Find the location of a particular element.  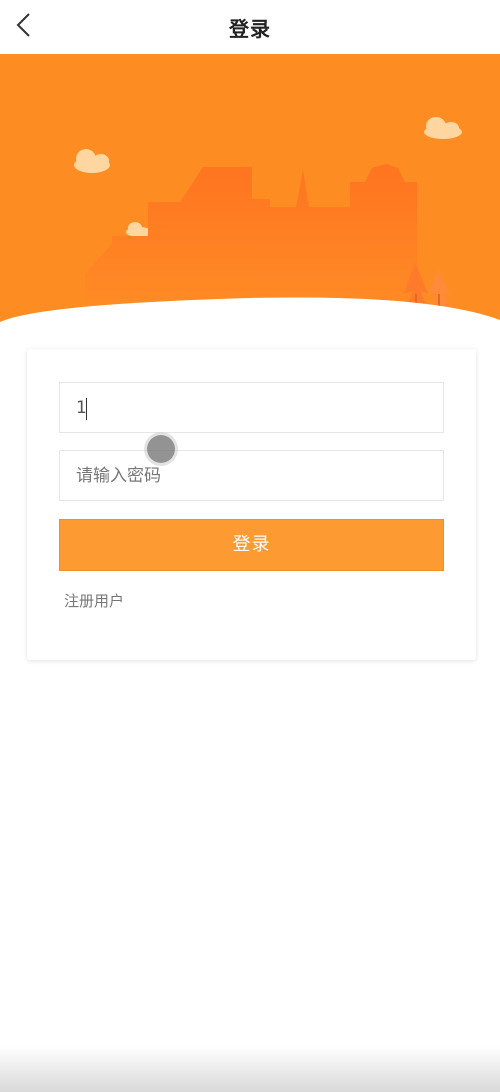

bottom-shadow is located at coordinates (250, 1069).